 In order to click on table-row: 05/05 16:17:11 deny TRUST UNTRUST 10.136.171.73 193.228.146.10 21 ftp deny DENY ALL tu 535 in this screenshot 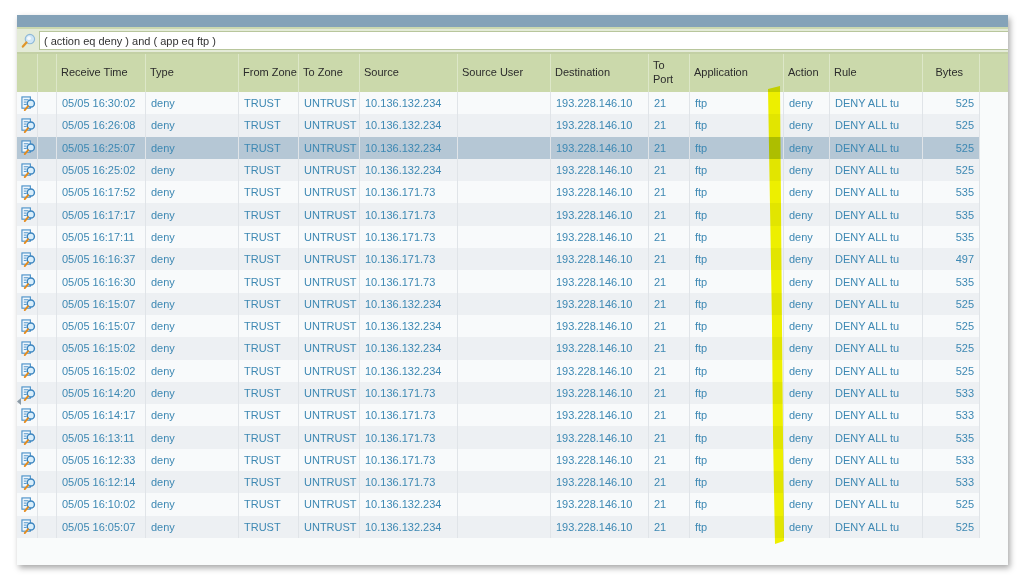, I will do `click(498, 237)`.